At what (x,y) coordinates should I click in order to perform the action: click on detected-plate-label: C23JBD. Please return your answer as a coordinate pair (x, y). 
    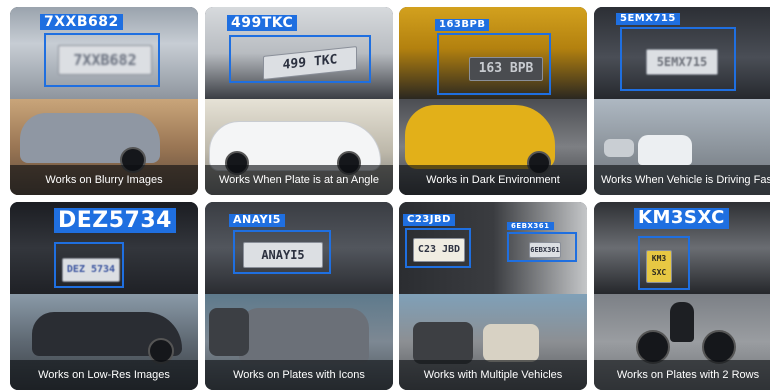
    Looking at the image, I should click on (429, 220).